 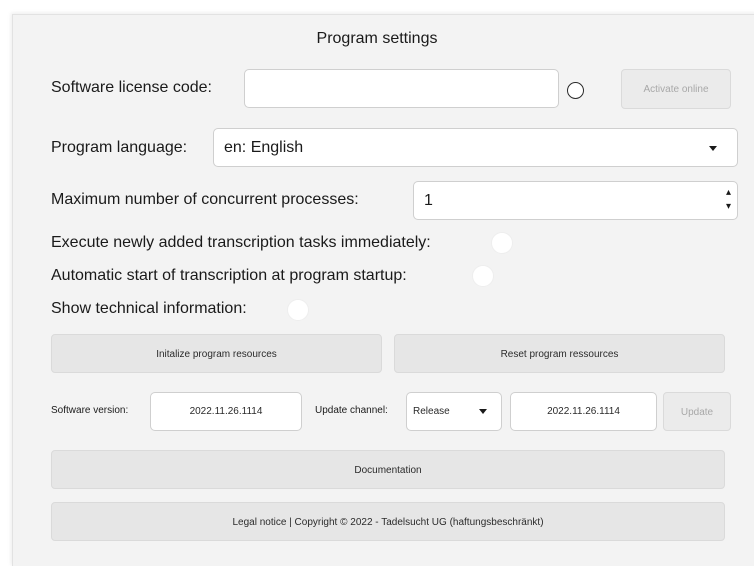 What do you see at coordinates (428, 200) in the screenshot?
I see `max-processes-value: 1` at bounding box center [428, 200].